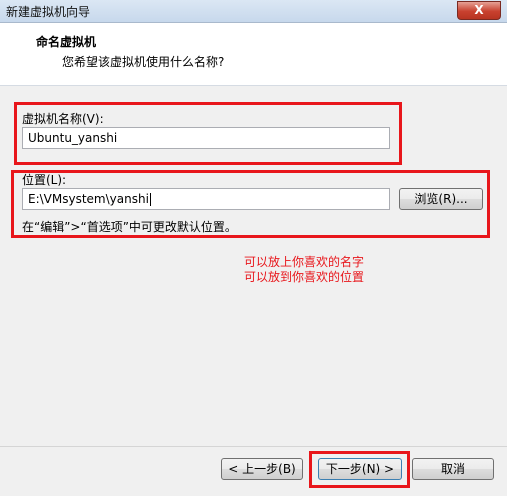 The height and width of the screenshot is (496, 507). Describe the element at coordinates (304, 277) in the screenshot. I see `annotation-location: 可以放到你喜欢的位置` at that location.